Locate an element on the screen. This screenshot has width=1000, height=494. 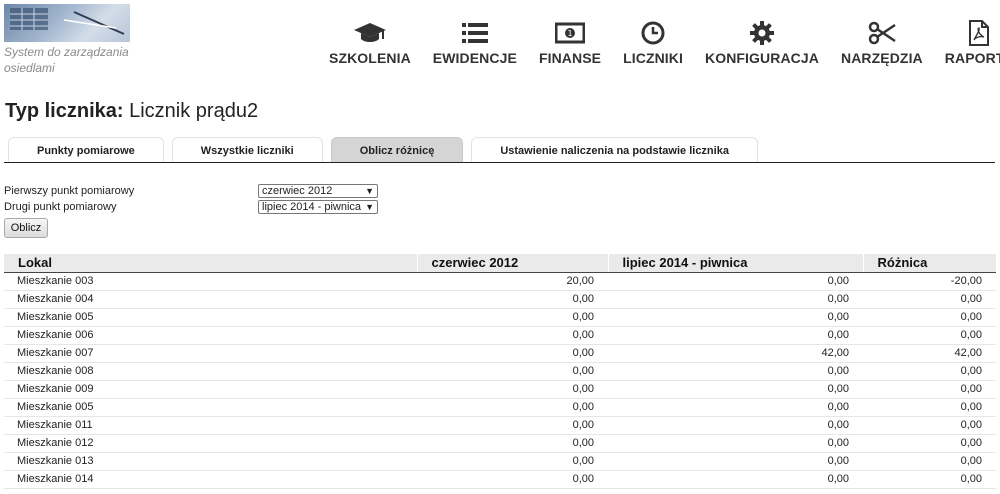
gear-icon is located at coordinates (761, 33).